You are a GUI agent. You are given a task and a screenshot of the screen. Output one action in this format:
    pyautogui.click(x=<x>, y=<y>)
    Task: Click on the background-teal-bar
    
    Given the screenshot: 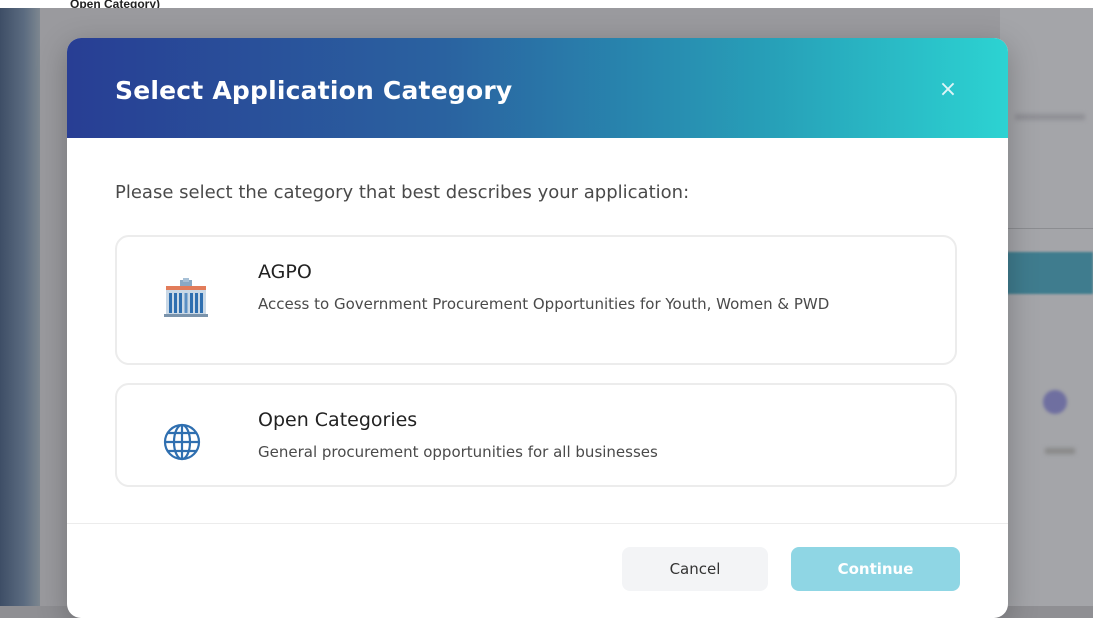 What is the action you would take?
    pyautogui.click(x=1046, y=273)
    